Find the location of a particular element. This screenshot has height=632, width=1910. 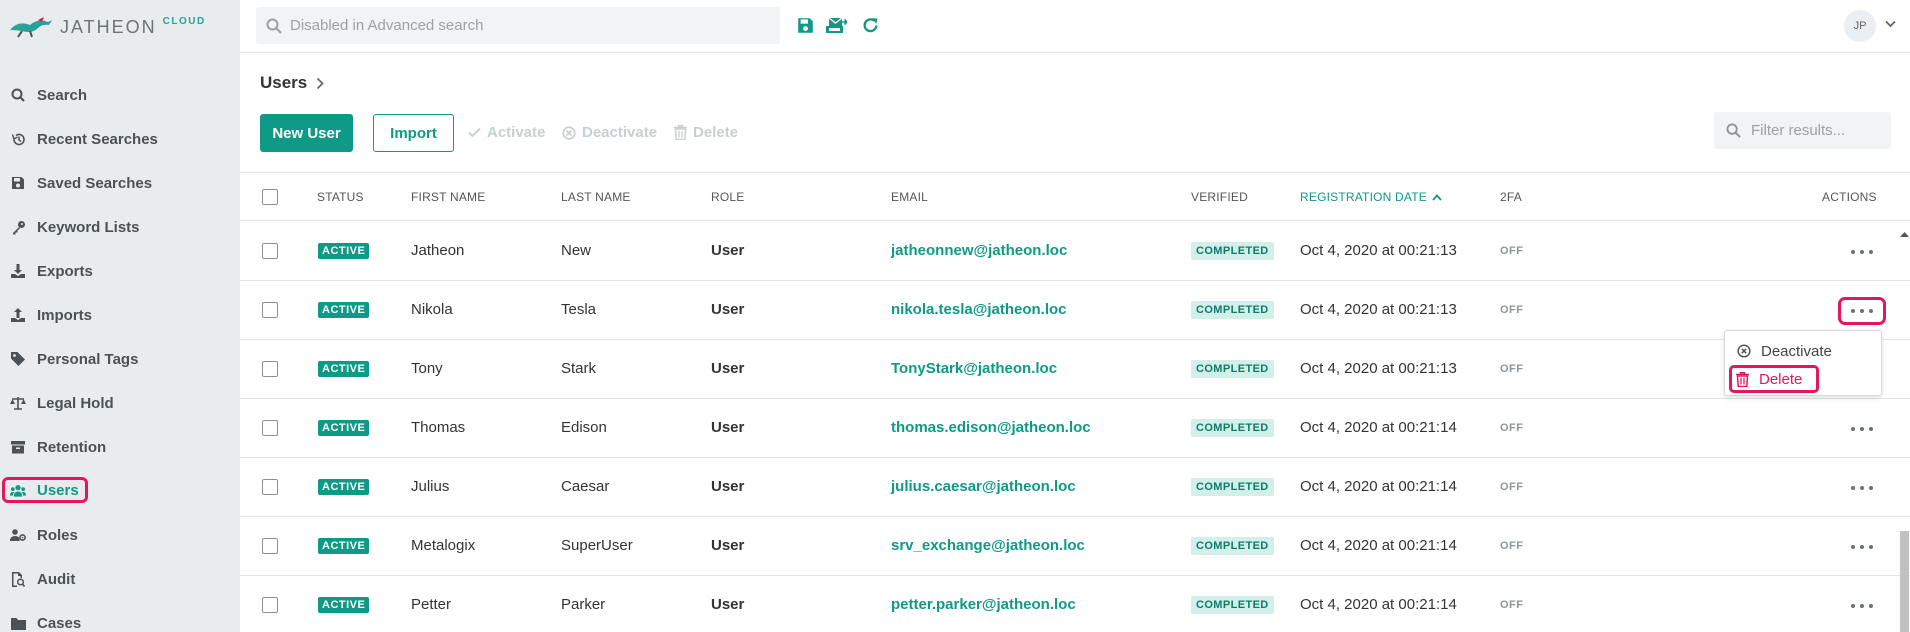

sidebar-item-roles: Roles is located at coordinates (39, 535).